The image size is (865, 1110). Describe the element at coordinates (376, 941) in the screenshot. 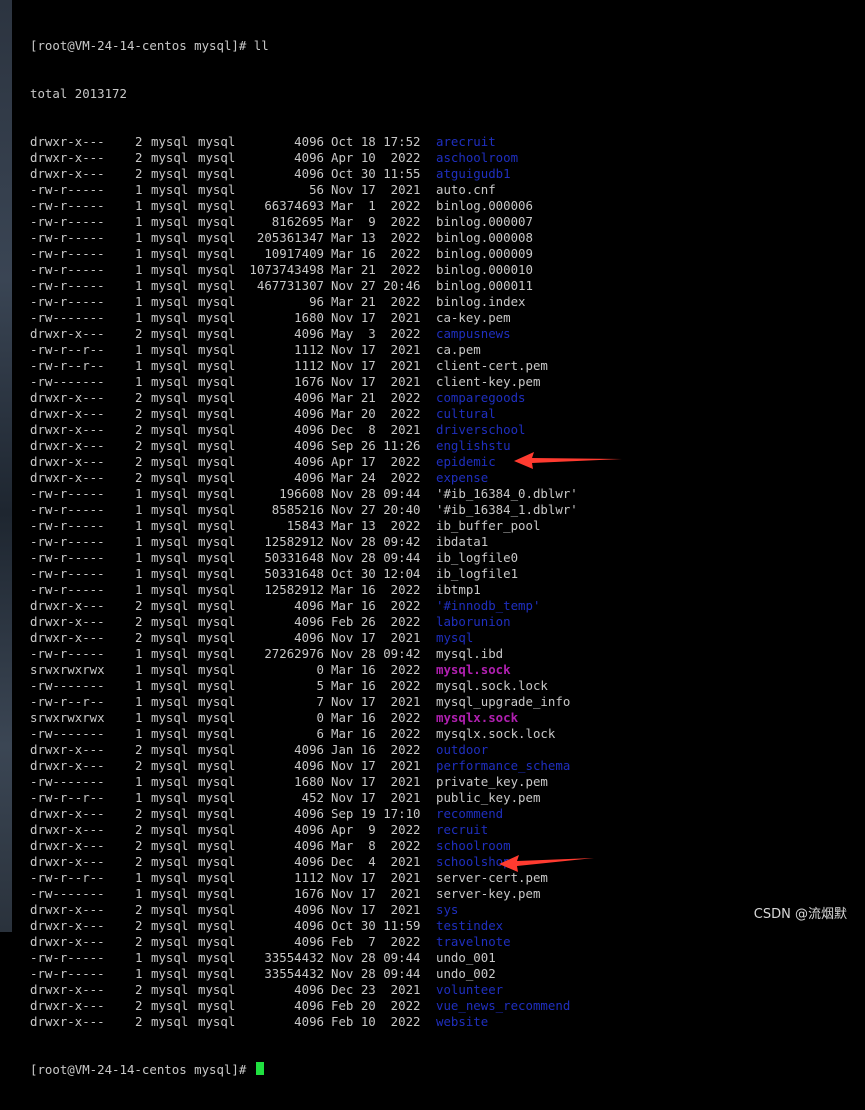

I see `modified-date: Feb 7 2022` at that location.